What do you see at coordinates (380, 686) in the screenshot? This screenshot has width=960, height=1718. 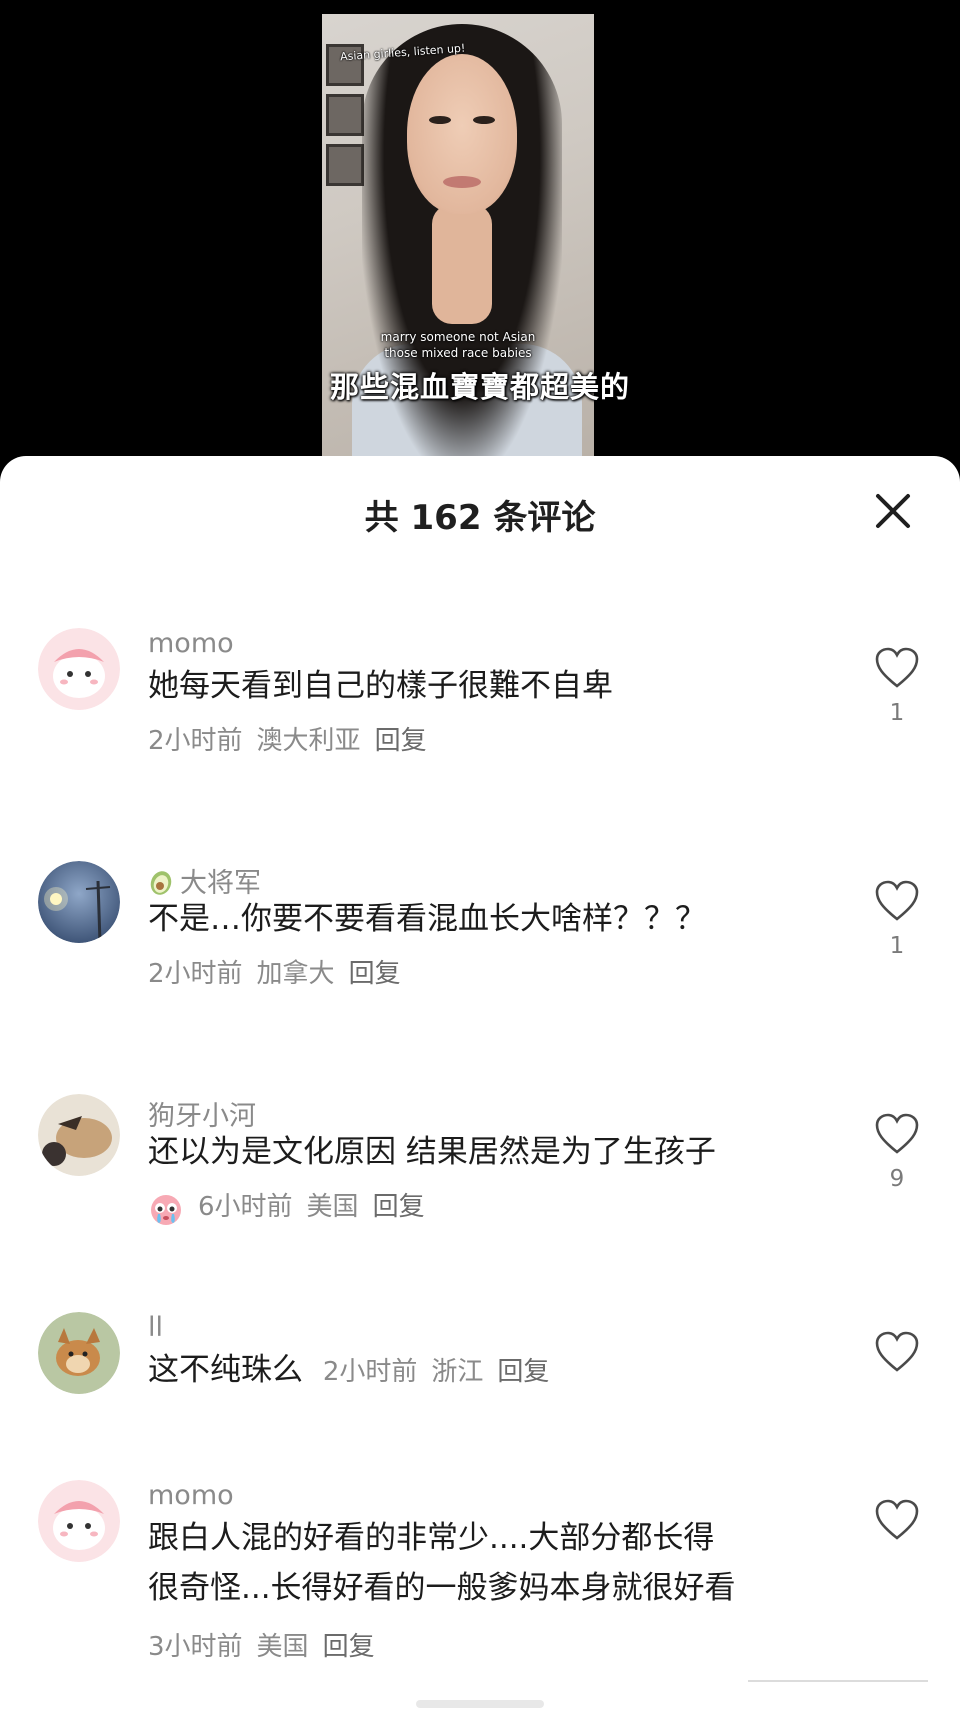 I see `comment-text: 她每天看到自己的樣子很難不自卑` at bounding box center [380, 686].